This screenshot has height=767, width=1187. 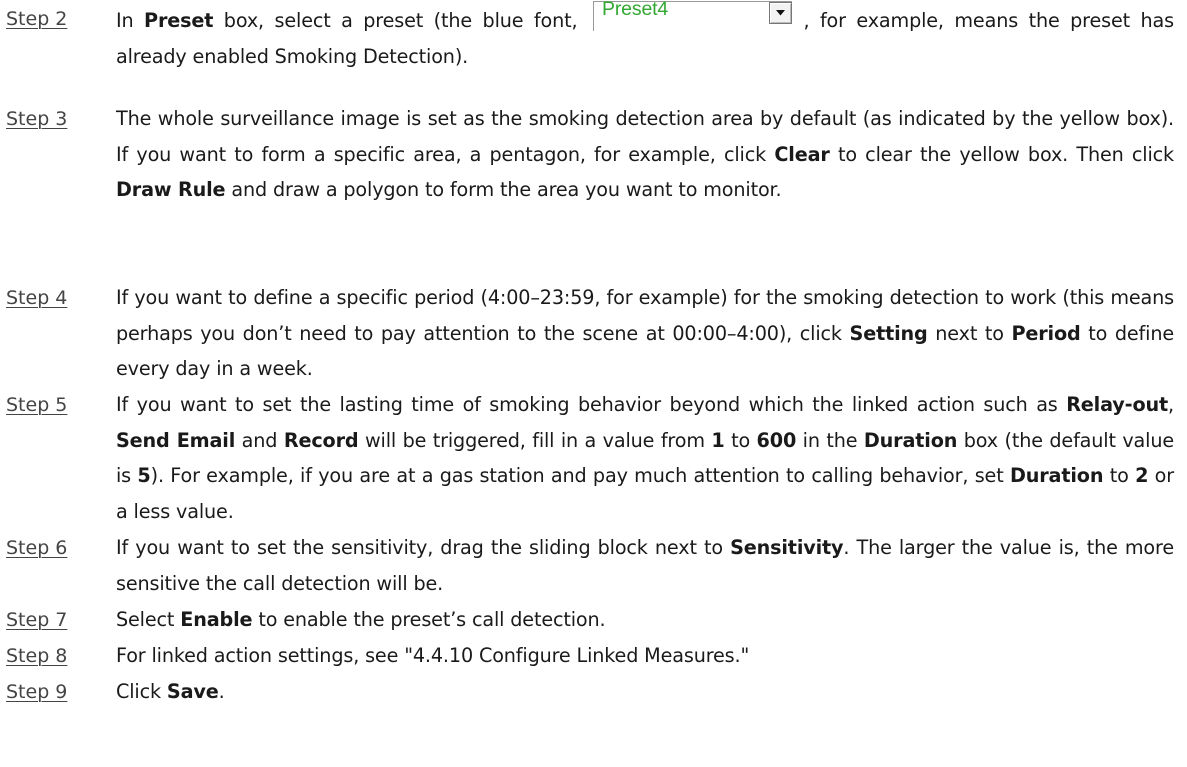 I want to click on text-run: and, so click(x=259, y=440).